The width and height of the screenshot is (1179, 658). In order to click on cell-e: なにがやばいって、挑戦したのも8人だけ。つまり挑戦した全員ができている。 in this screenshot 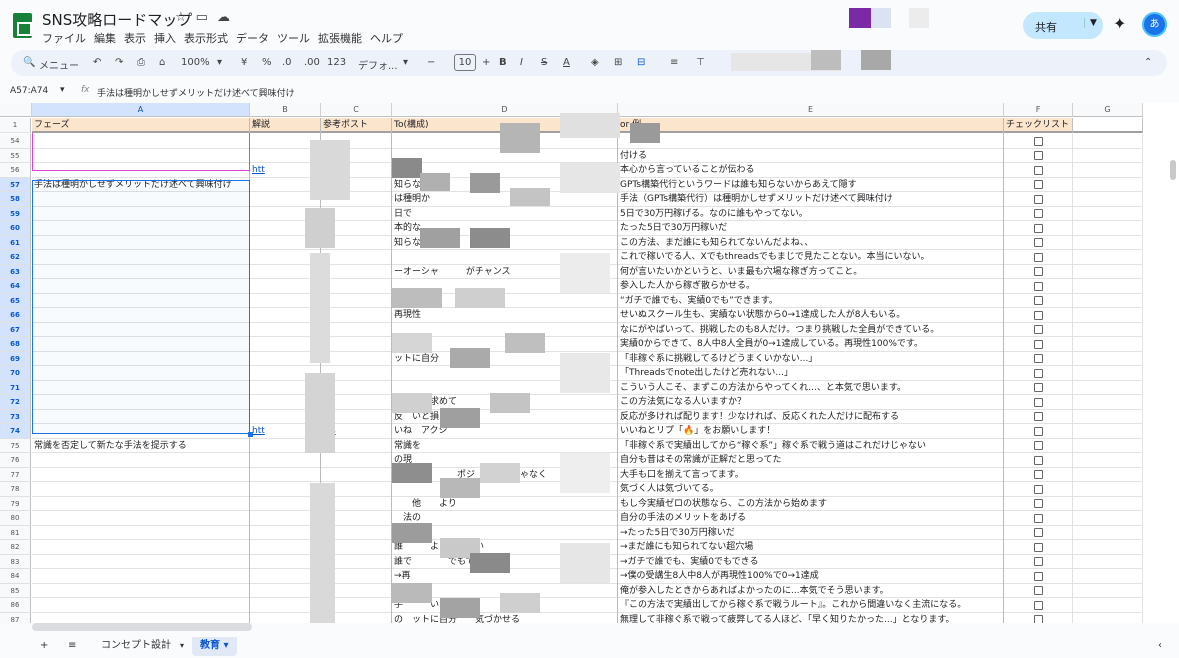, I will do `click(811, 329)`.